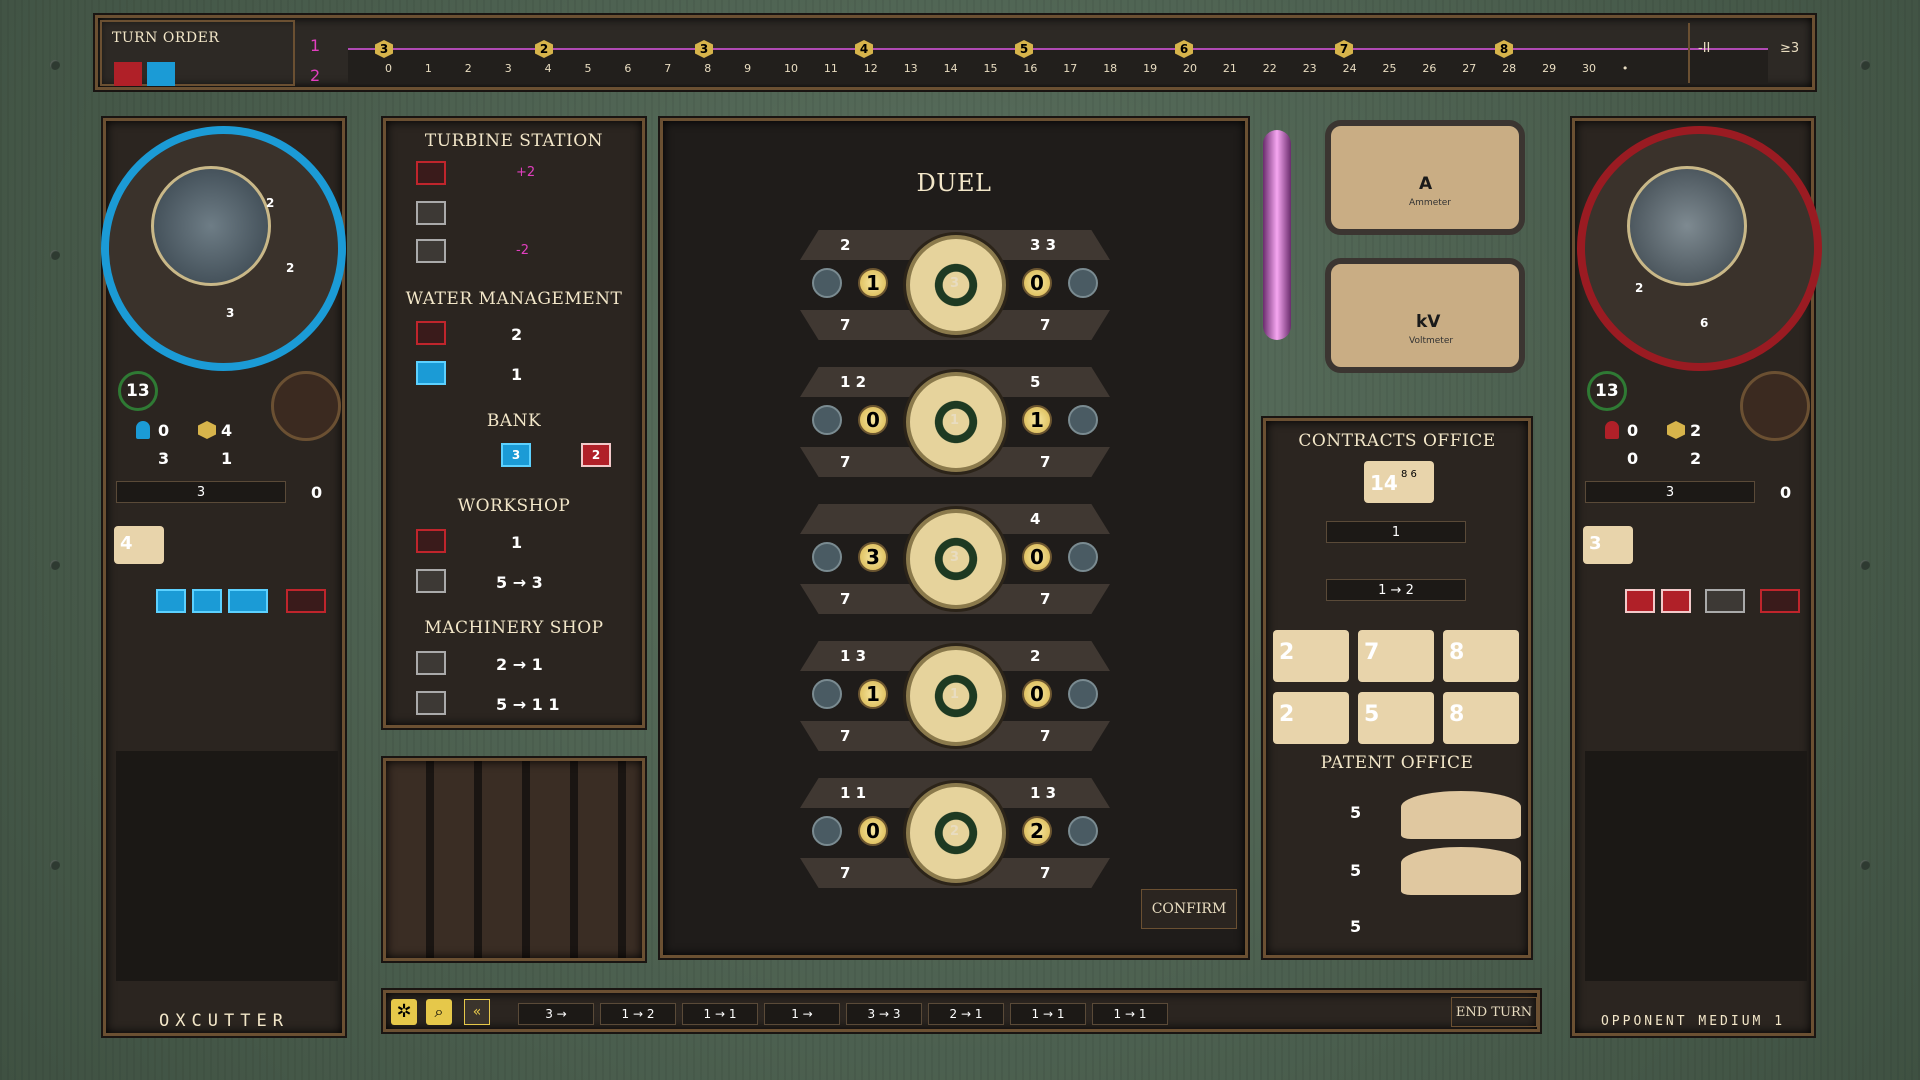 The image size is (1920, 1080). Describe the element at coordinates (596, 455) in the screenshot. I see `bank-val-2: 2` at that location.